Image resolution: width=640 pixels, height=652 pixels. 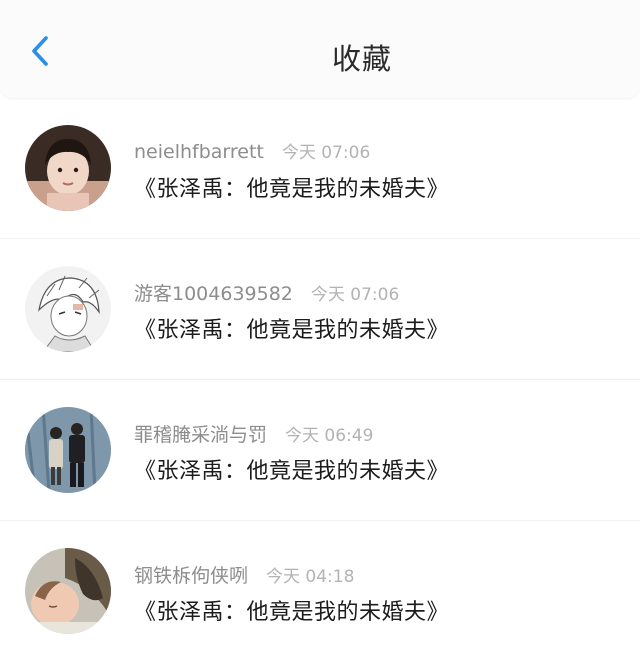 I want to click on item-meta: neielhfbarrett 今天 07:06, so click(x=252, y=150).